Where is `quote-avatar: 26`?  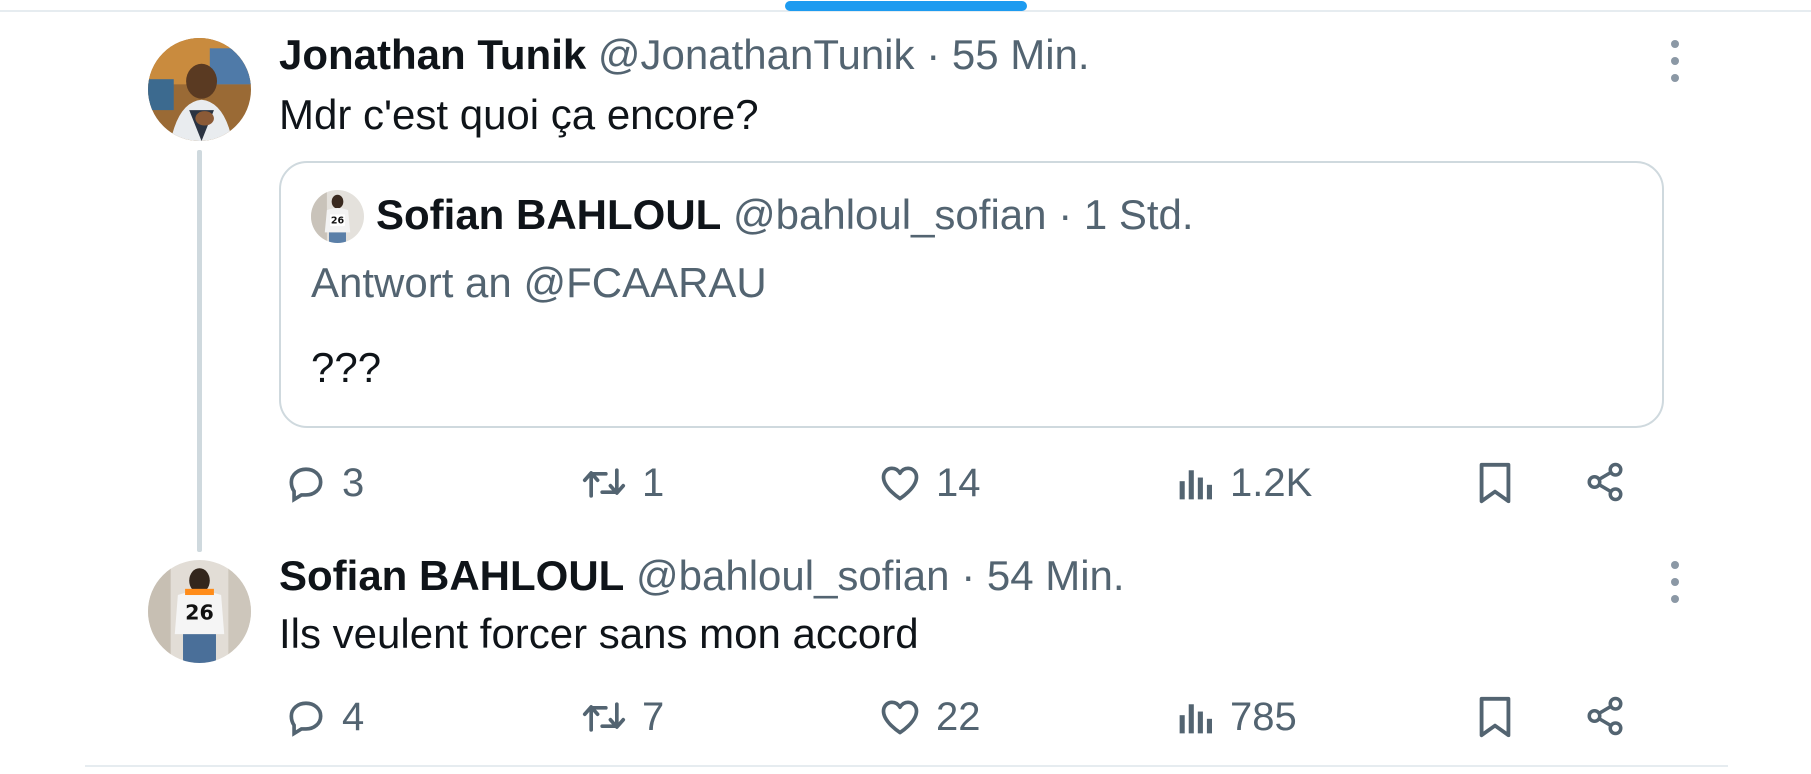 quote-avatar: 26 is located at coordinates (337, 216).